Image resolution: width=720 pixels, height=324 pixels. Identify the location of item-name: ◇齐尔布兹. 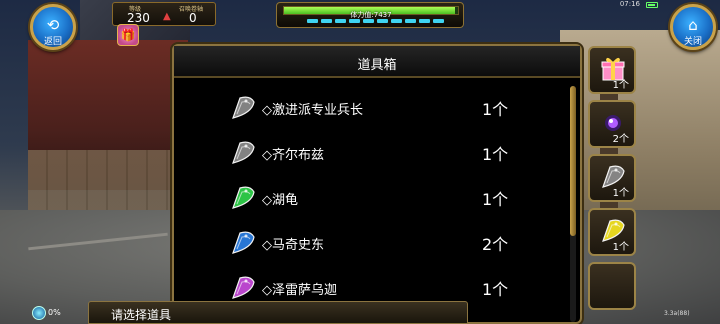
(293, 155).